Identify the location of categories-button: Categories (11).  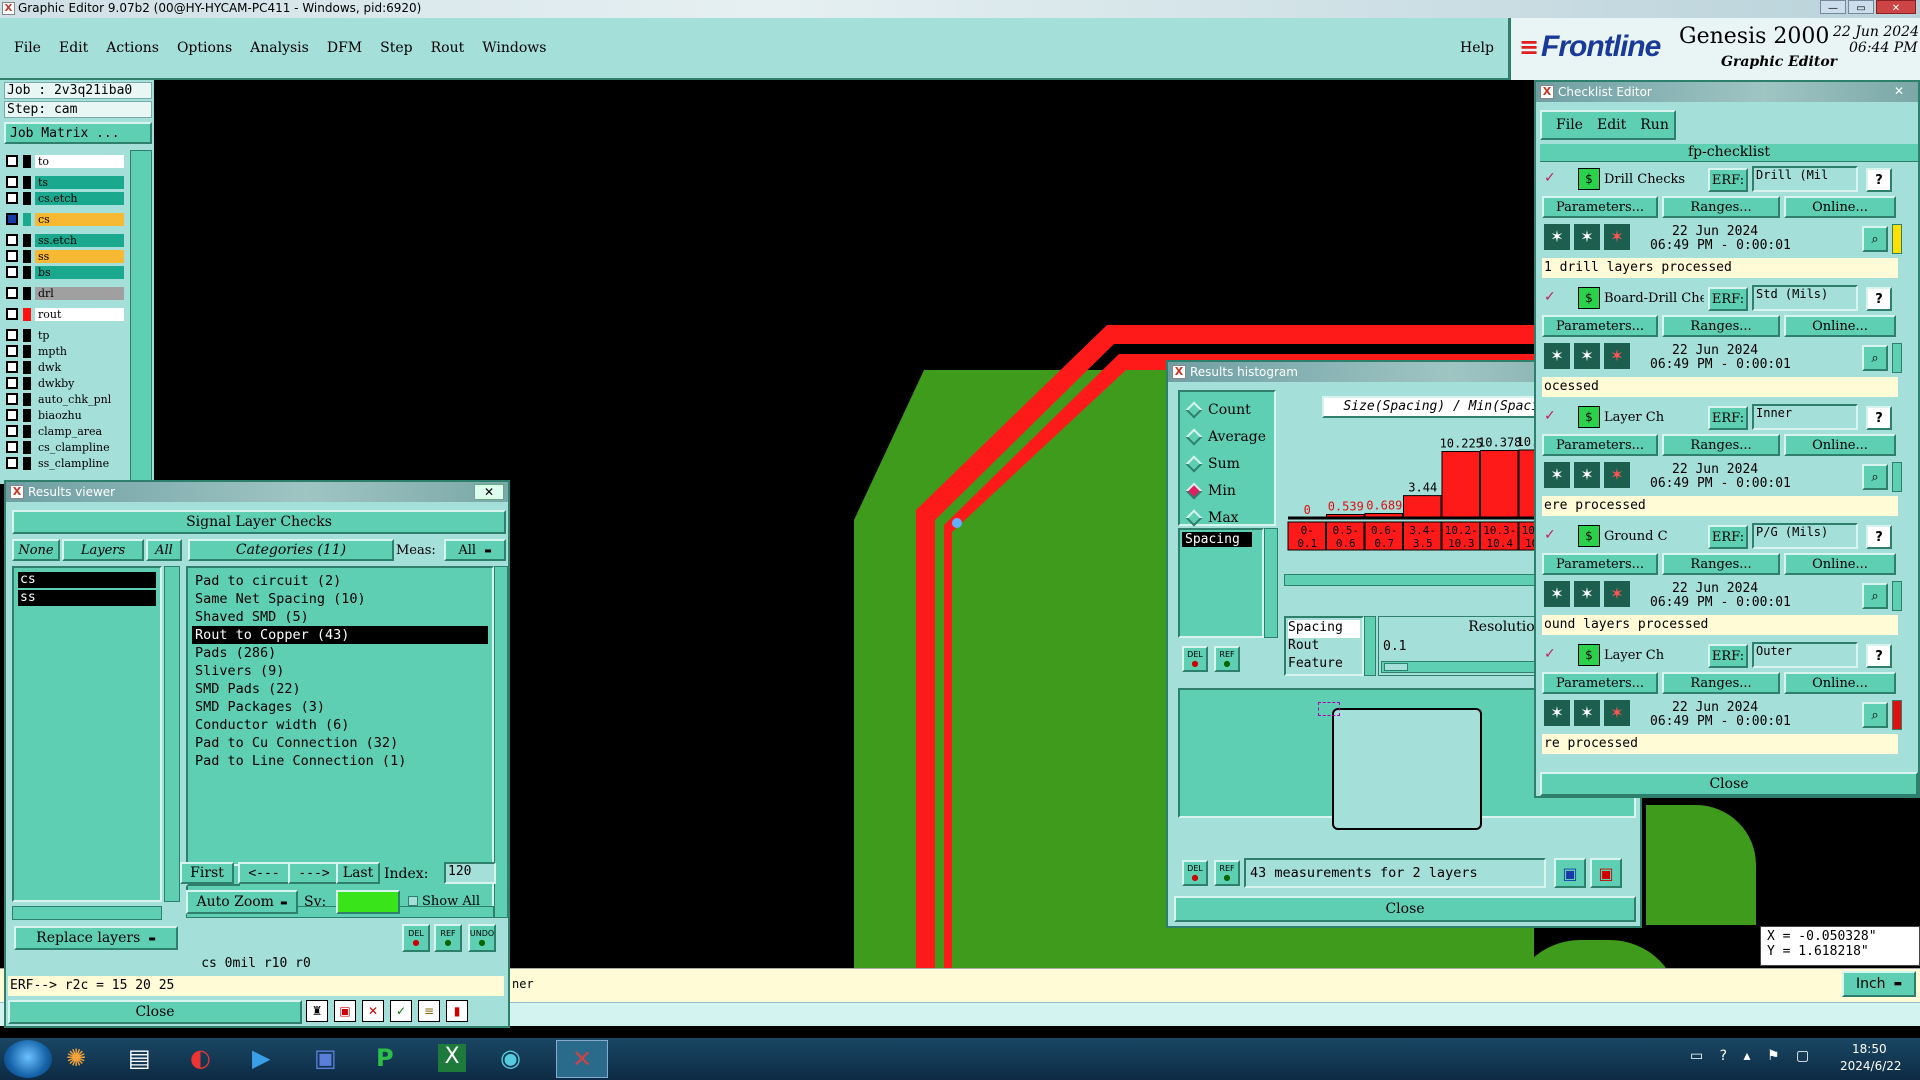
(291, 550).